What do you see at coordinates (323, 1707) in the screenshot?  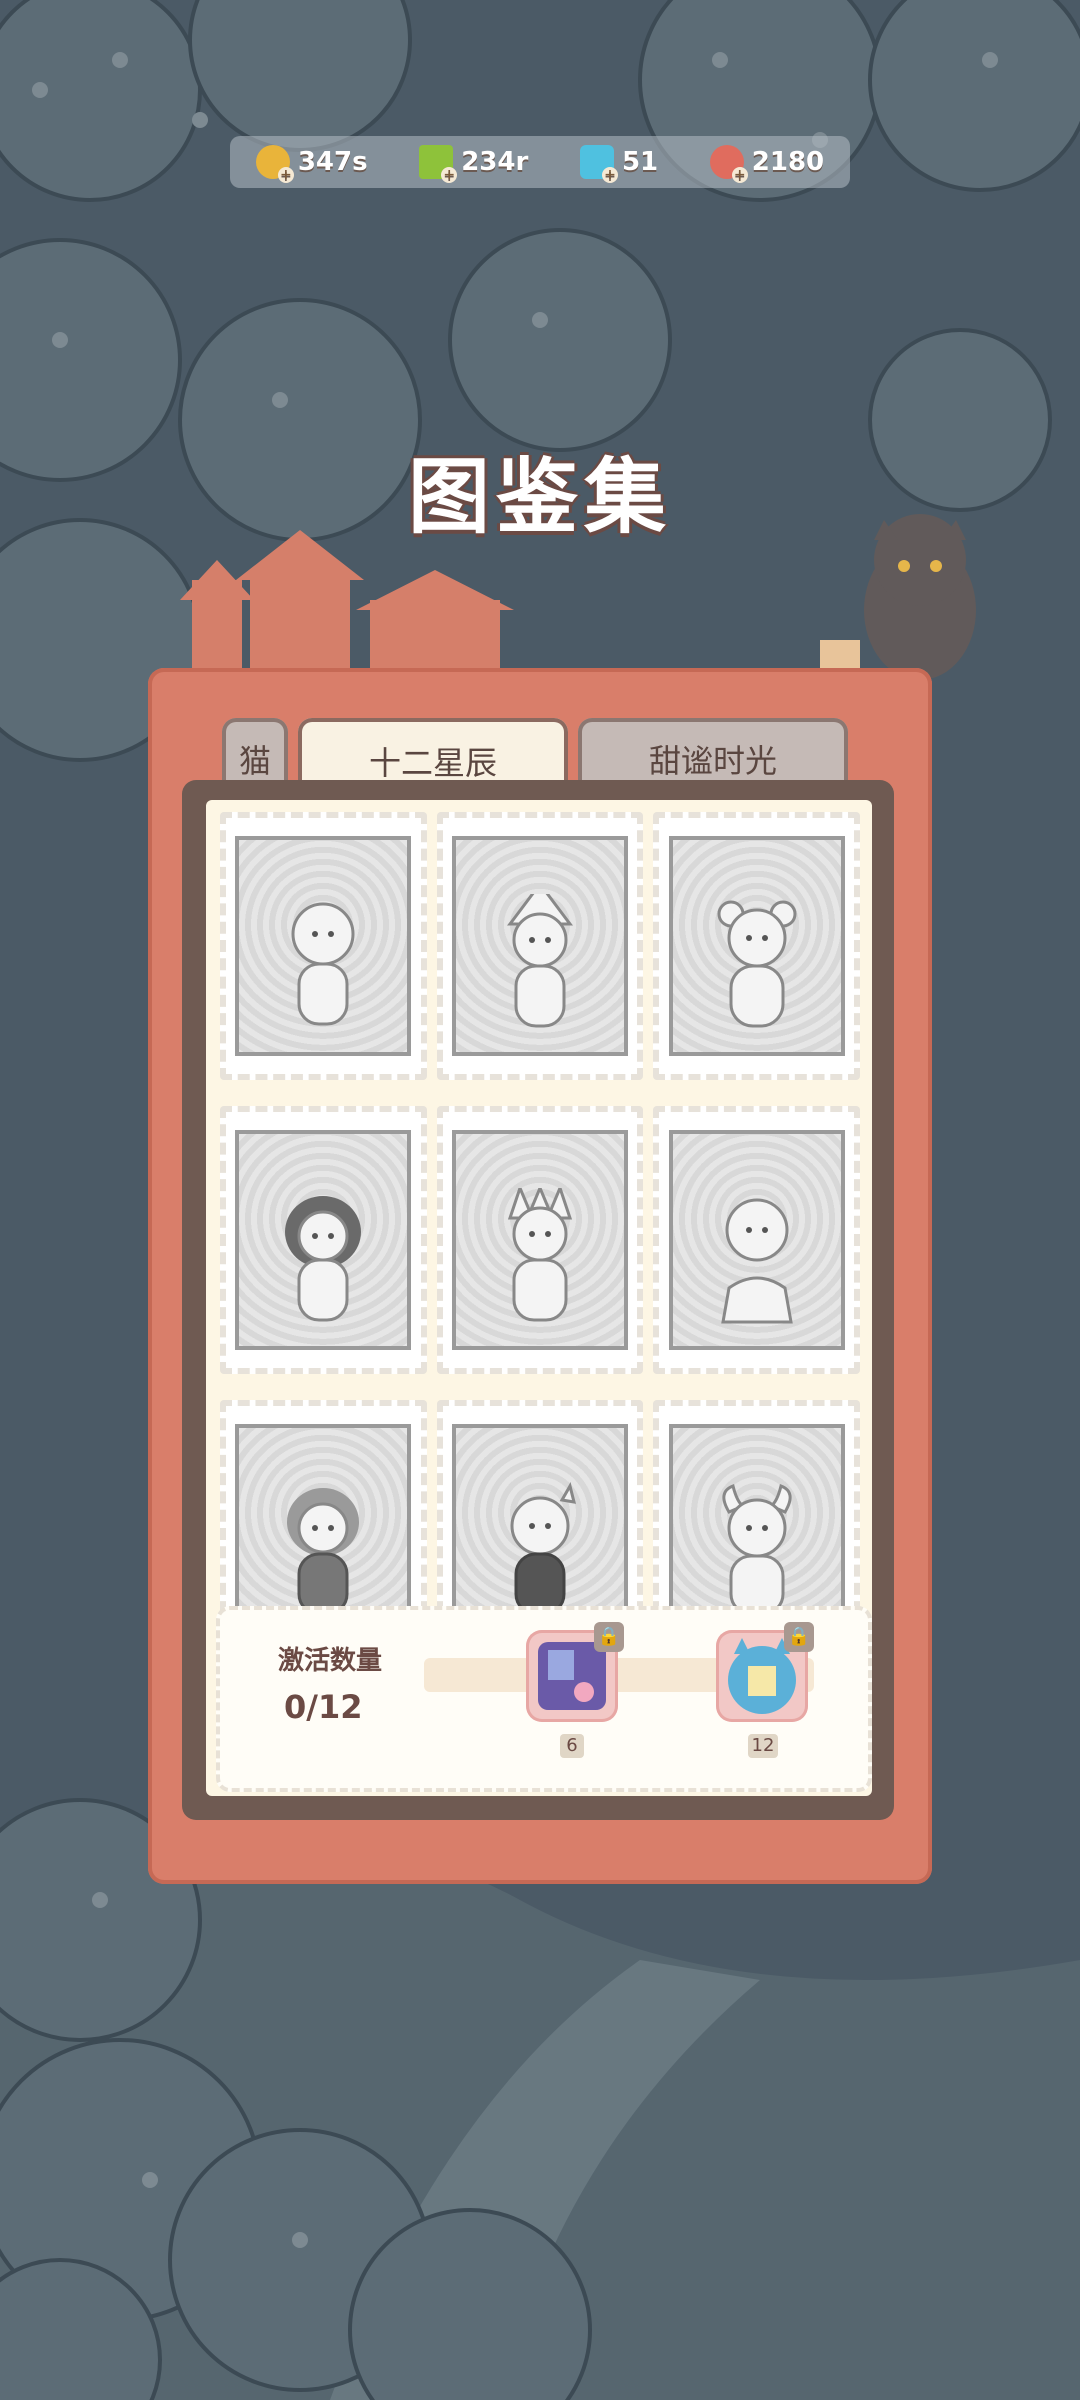 I see `activation-count-value: 0/12` at bounding box center [323, 1707].